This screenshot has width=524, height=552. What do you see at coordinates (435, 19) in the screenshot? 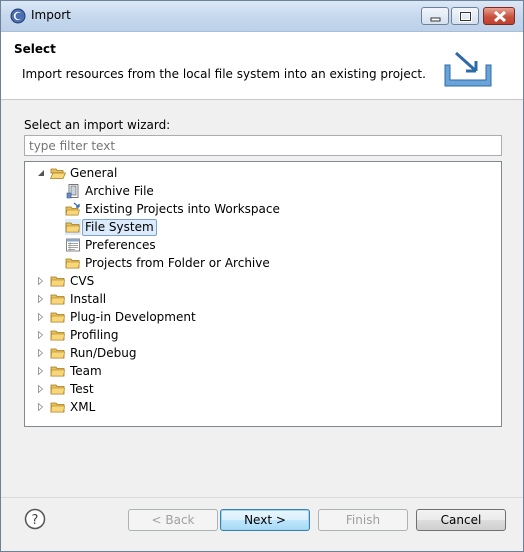
I see `minimize-icon` at bounding box center [435, 19].